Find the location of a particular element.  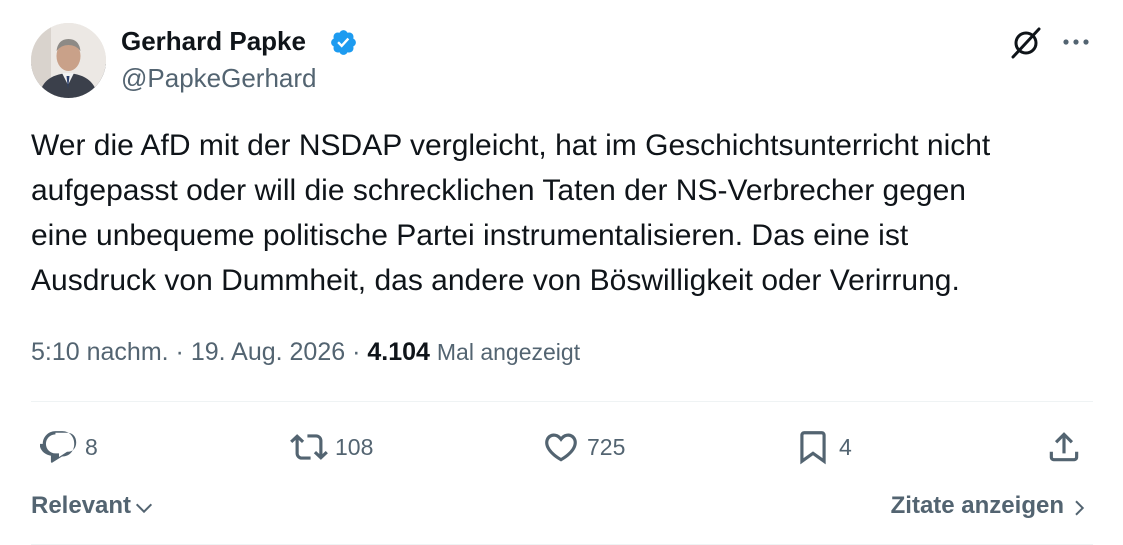

chevron-right-icon is located at coordinates (1080, 507).